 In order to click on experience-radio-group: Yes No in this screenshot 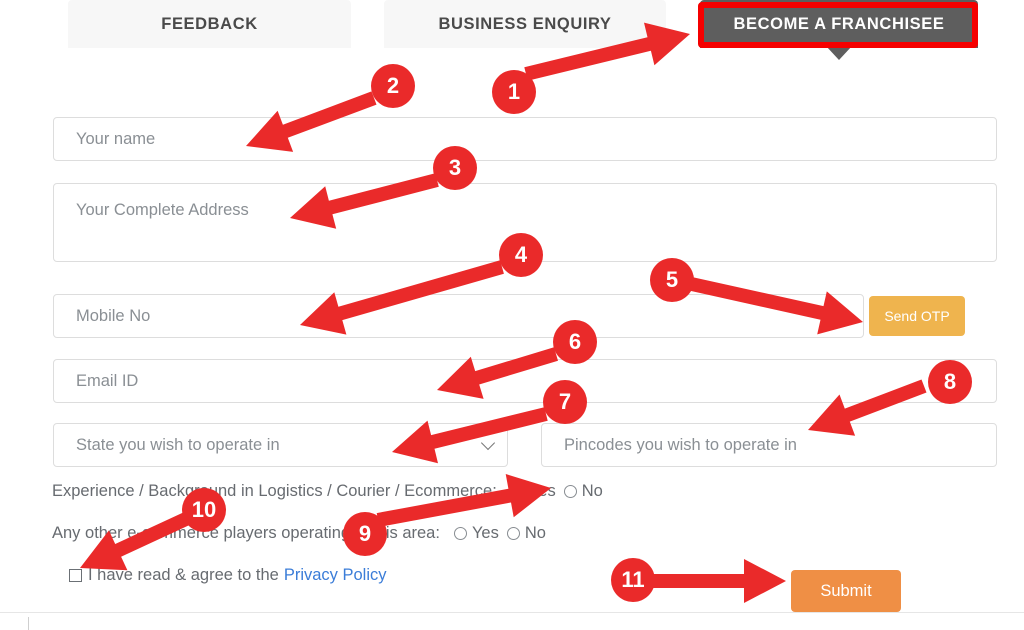, I will do `click(553, 491)`.